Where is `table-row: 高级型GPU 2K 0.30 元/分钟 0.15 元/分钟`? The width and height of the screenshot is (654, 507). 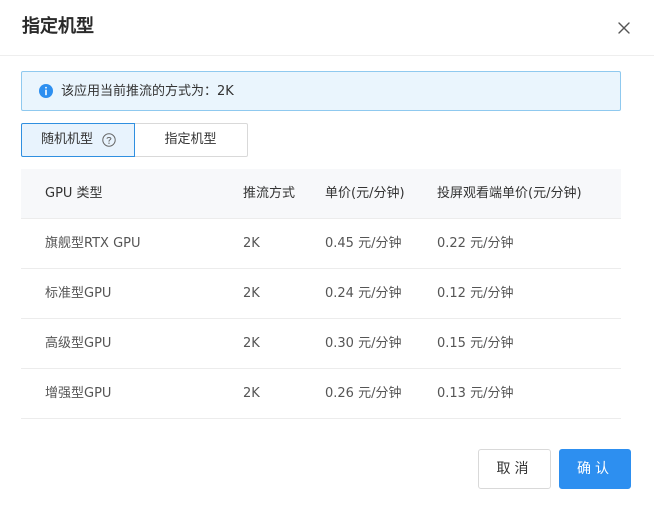 table-row: 高级型GPU 2K 0.30 元/分钟 0.15 元/分钟 is located at coordinates (321, 344).